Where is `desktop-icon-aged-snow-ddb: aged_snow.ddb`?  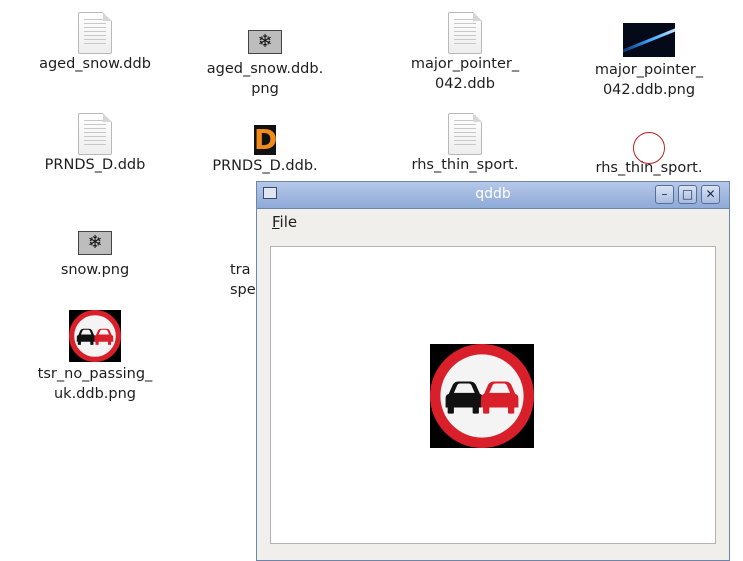
desktop-icon-aged-snow-ddb: aged_snow.ddb is located at coordinates (95, 43).